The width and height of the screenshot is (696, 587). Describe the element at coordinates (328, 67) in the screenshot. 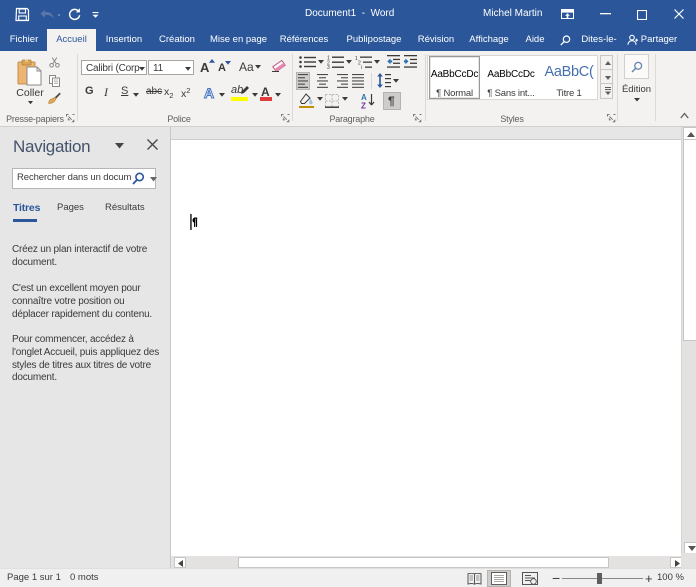

I see `svg-text: 3` at that location.